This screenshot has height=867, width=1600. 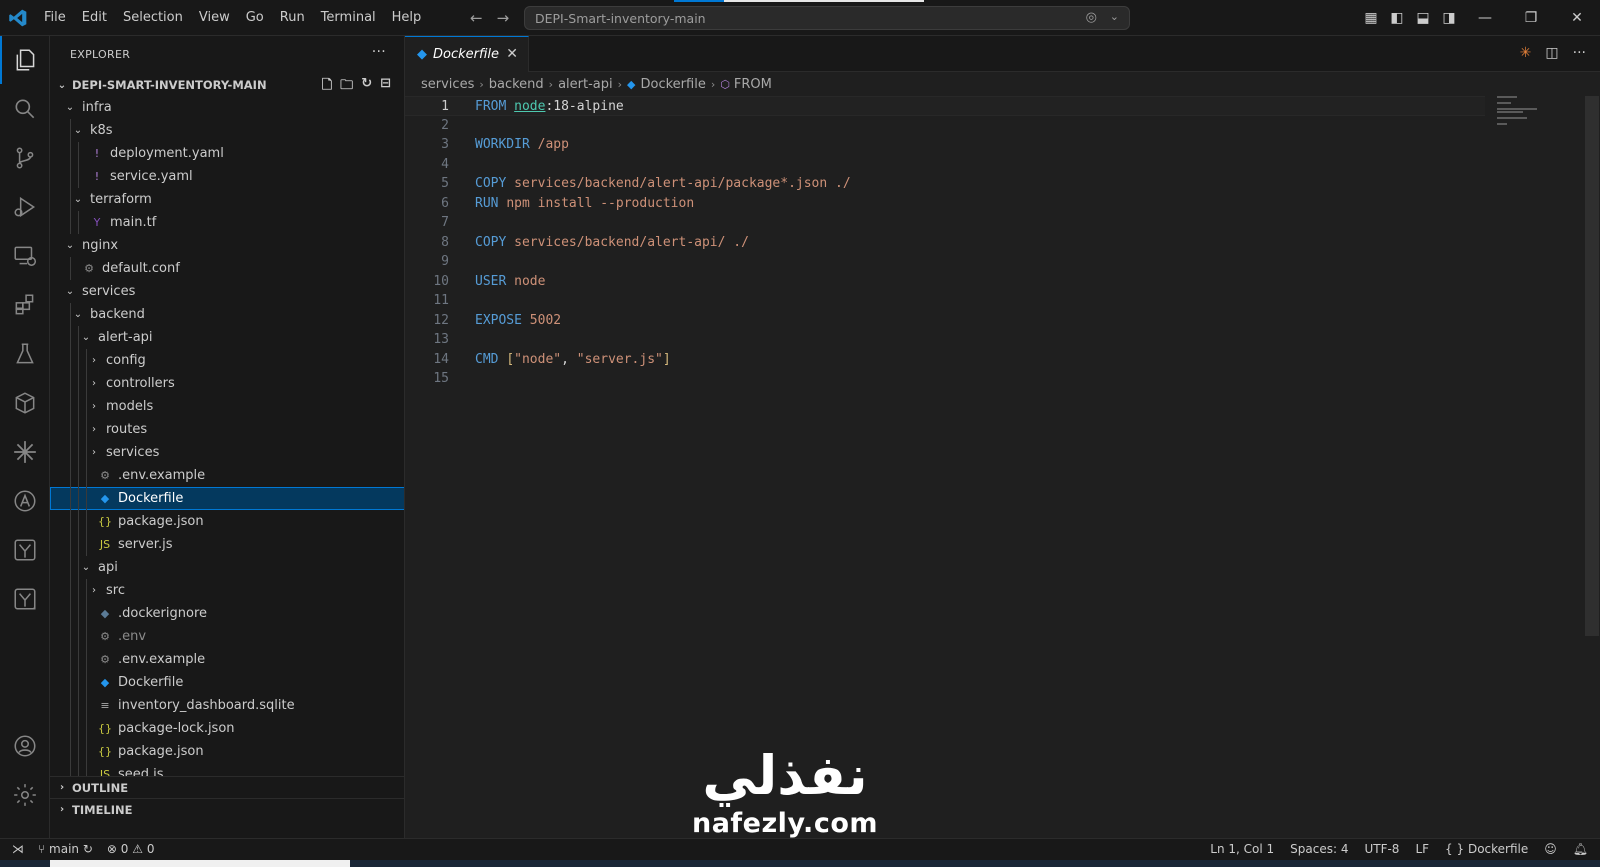 I want to click on breadcrumb-dockerfile: Dockerfile, so click(x=673, y=84).